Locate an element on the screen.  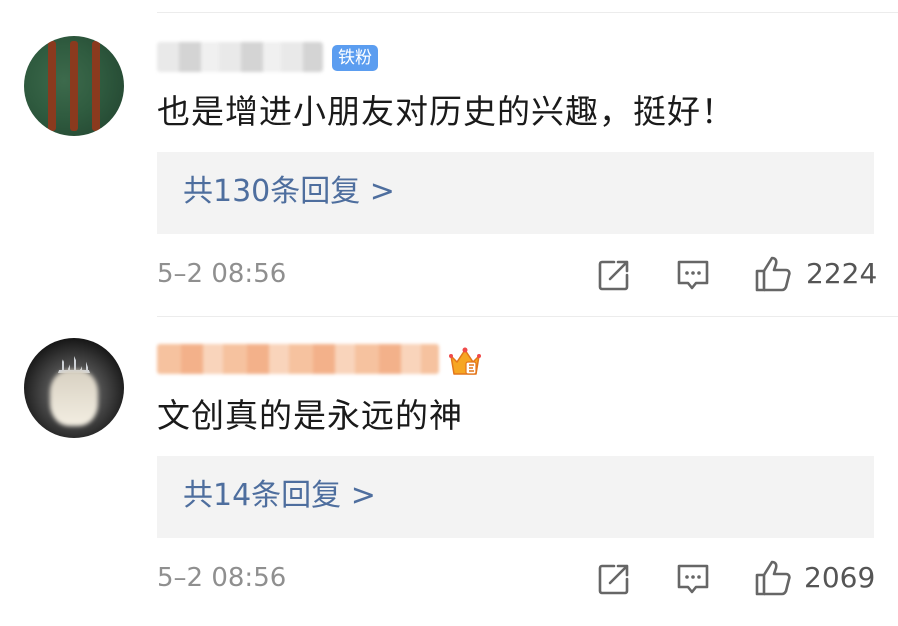
crown-fan-badge-icon is located at coordinates (465, 361).